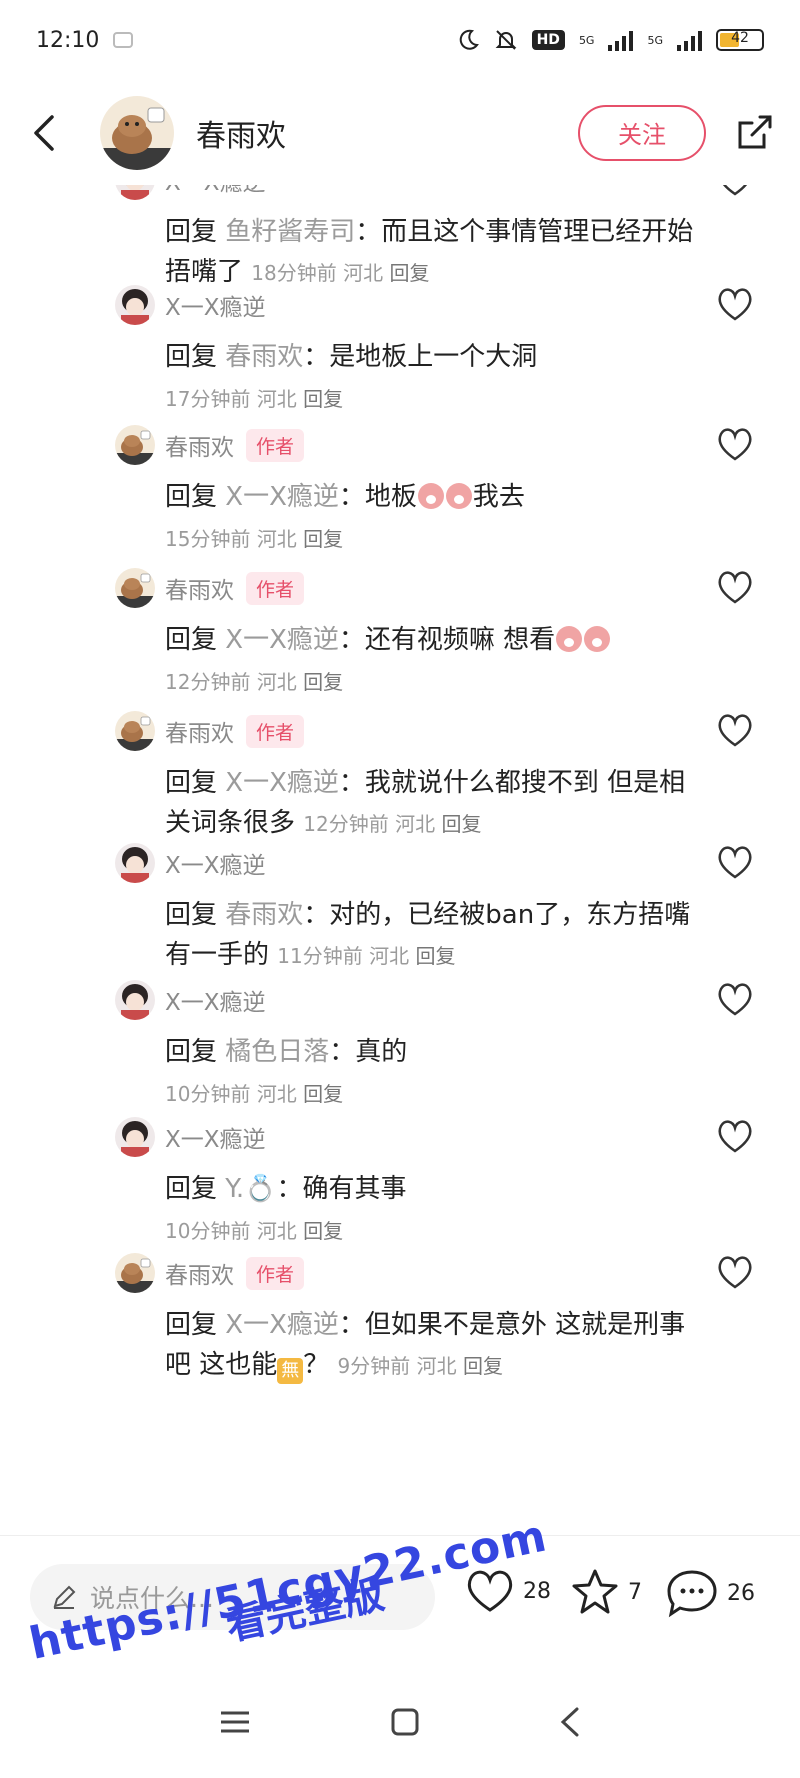  I want to click on pencil-icon, so click(64, 1597).